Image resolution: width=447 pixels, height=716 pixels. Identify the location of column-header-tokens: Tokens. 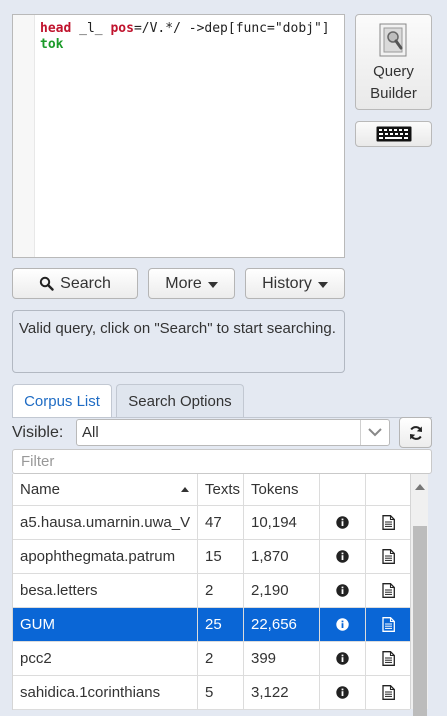
(282, 489).